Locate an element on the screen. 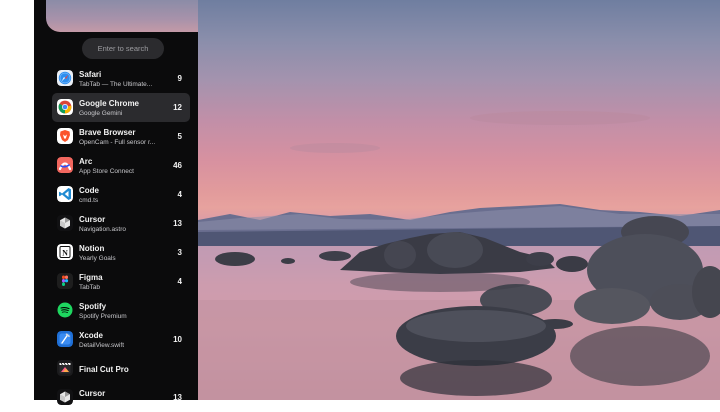 This screenshot has height=412, width=720. window-count: 9 is located at coordinates (179, 78).